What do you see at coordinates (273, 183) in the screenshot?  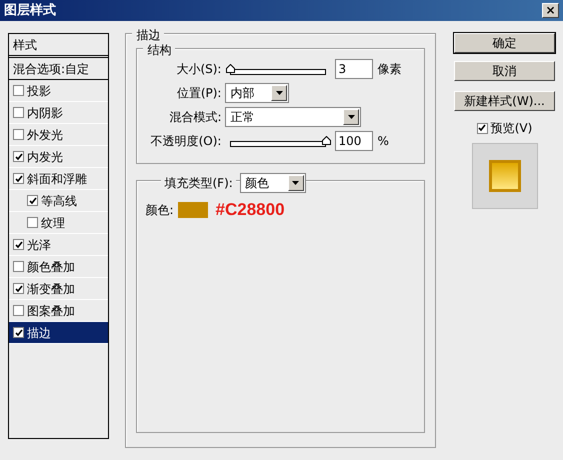 I see `dropdown: 颜色` at bounding box center [273, 183].